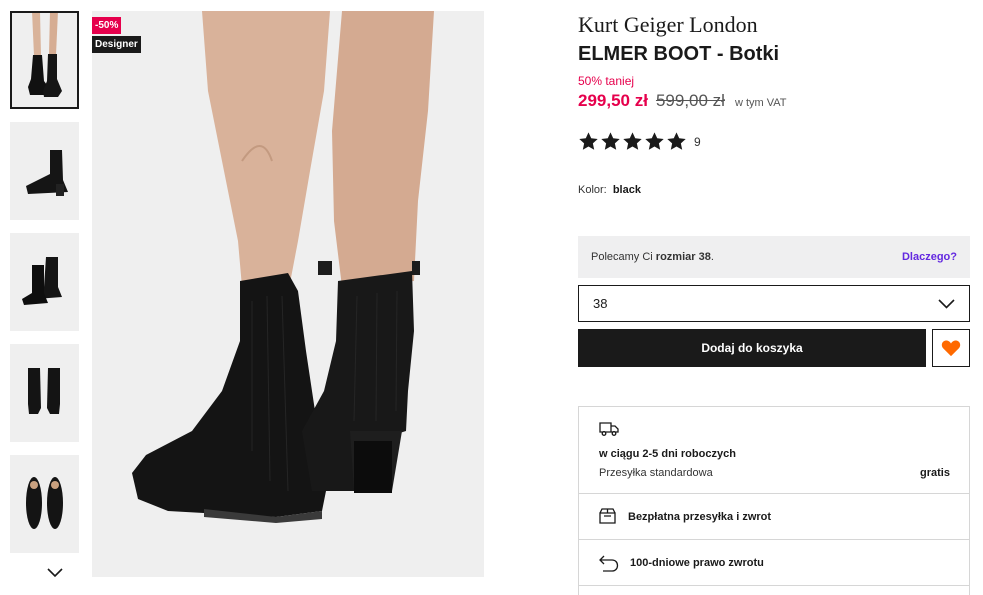 This screenshot has height=595, width=983. Describe the element at coordinates (712, 257) in the screenshot. I see `recommendation-suffix: .` at that location.